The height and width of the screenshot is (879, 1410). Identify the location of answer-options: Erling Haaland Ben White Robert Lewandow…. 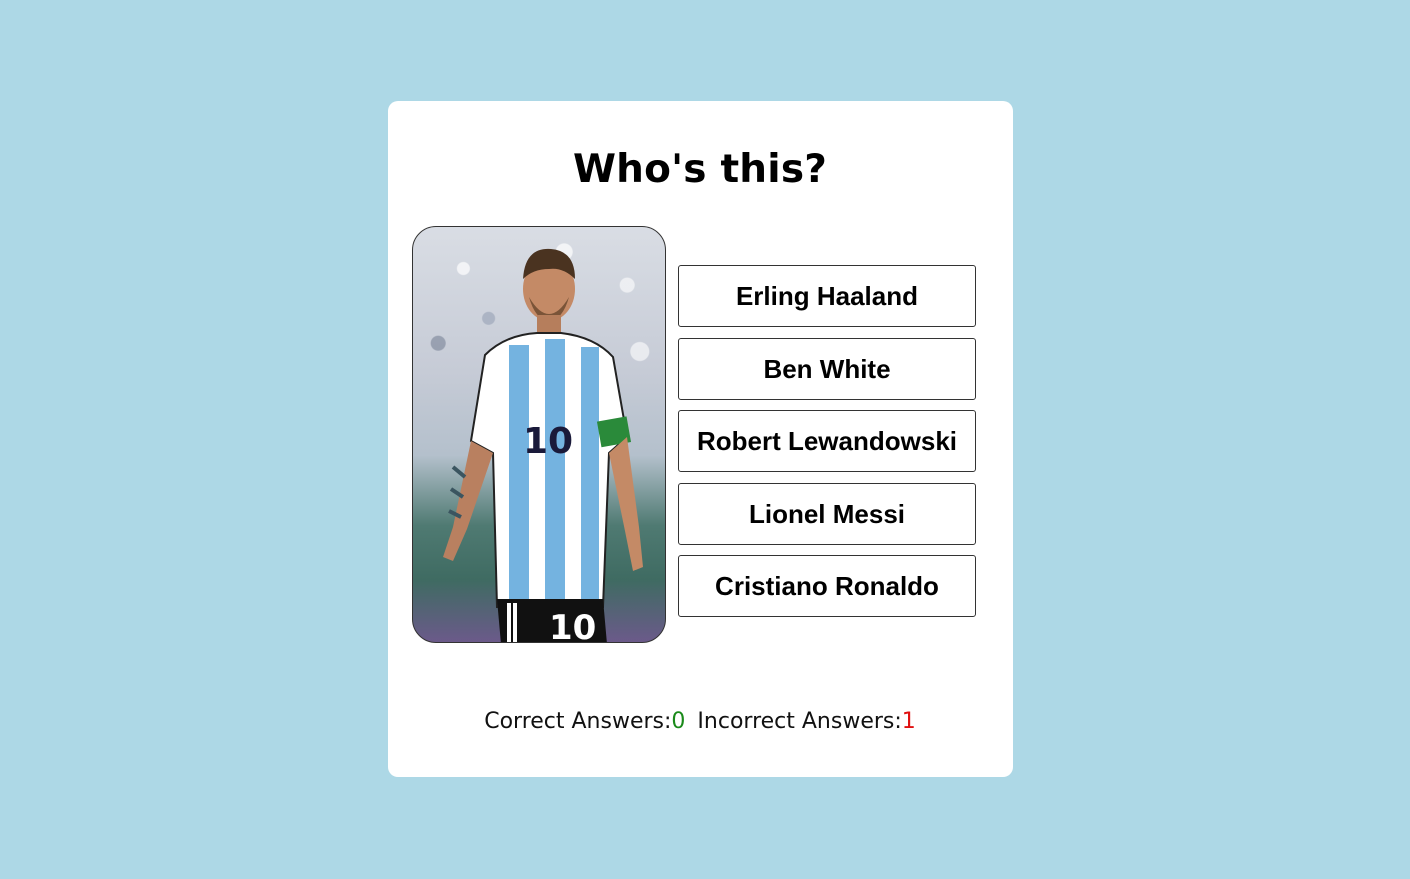
(827, 446).